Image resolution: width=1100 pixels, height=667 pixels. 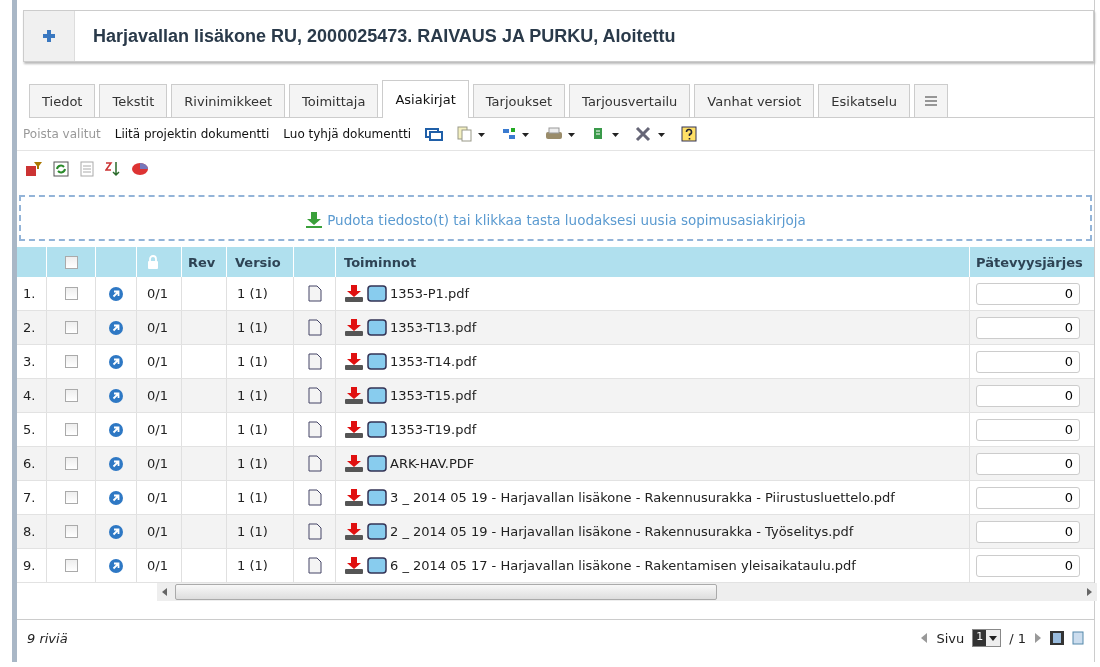 I want to click on file-name: 2 _ 2014 05 19 - Harjavallan lisäkone - Rakennusurakka - Työselitys.pdf, so click(x=622, y=531).